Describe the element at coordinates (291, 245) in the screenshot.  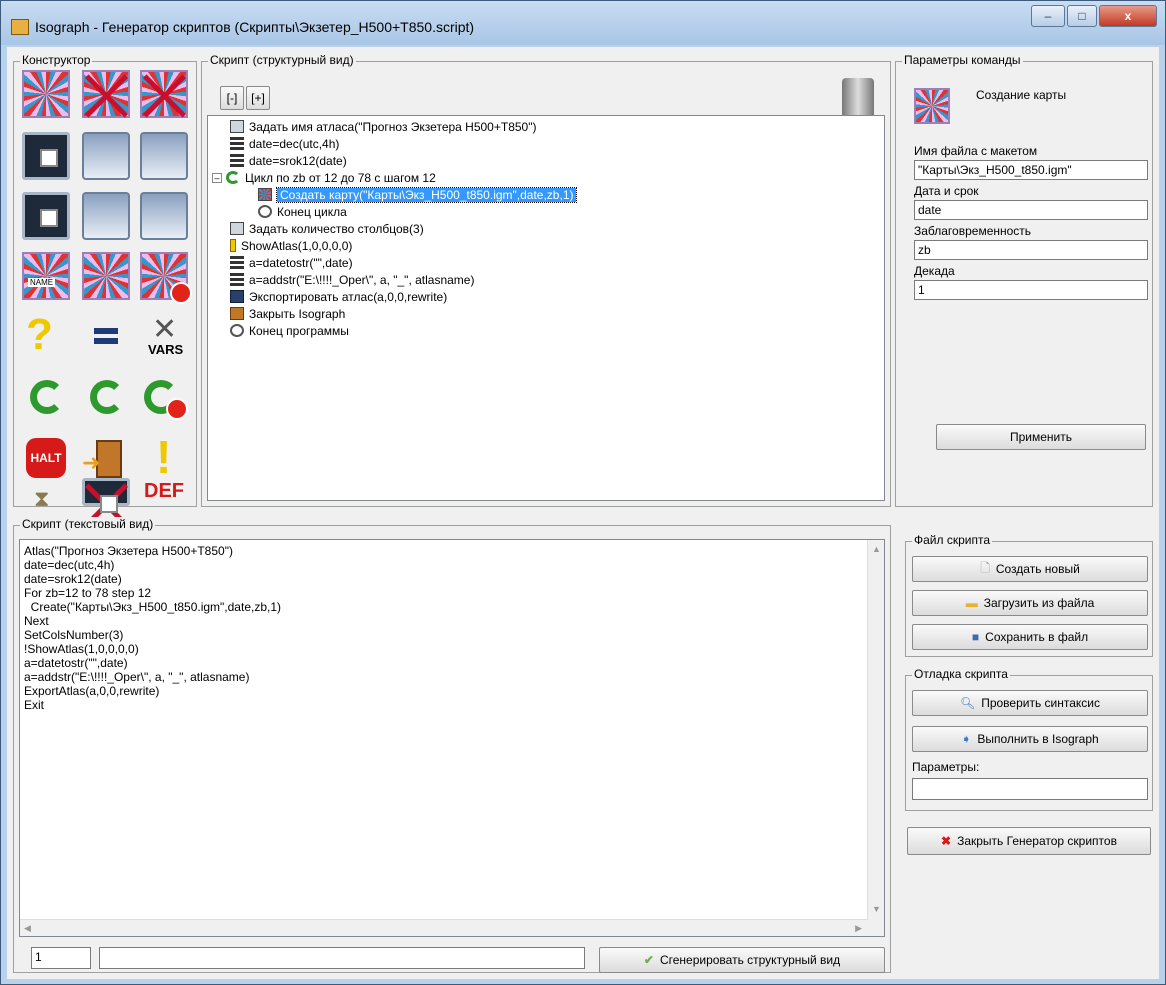
I see `tree-item: ShowAtlas(1,0,0,0,0)` at that location.